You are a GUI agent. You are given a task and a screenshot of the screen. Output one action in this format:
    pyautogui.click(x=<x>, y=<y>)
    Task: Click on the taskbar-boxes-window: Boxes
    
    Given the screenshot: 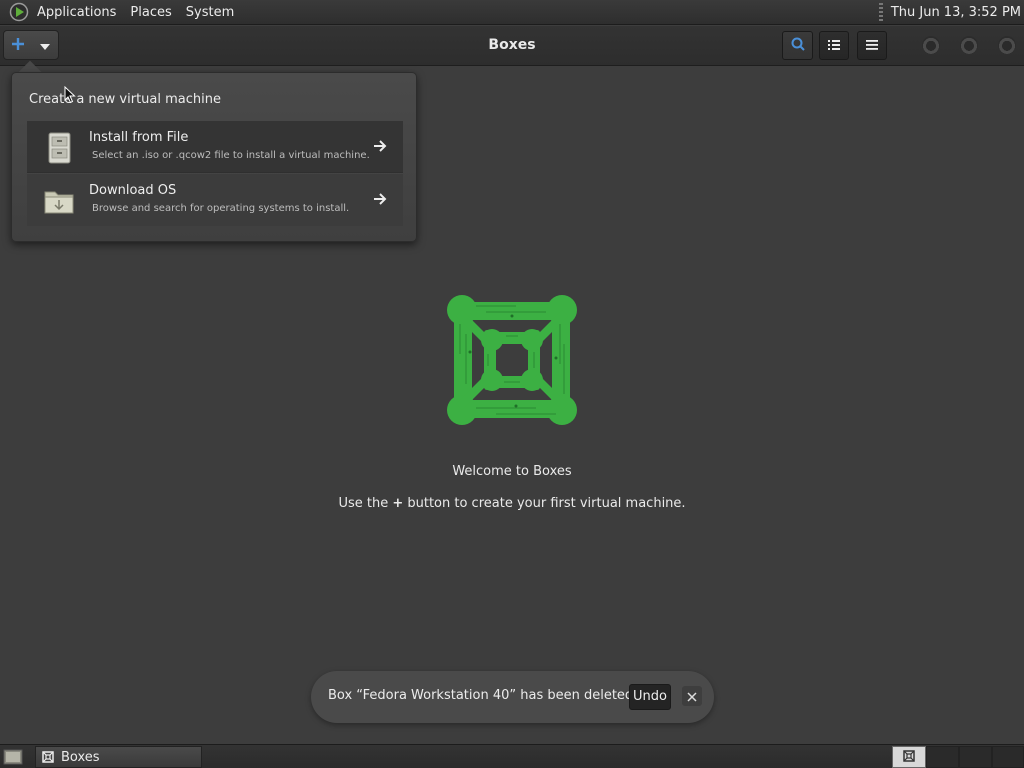 What is the action you would take?
    pyautogui.click(x=118, y=757)
    